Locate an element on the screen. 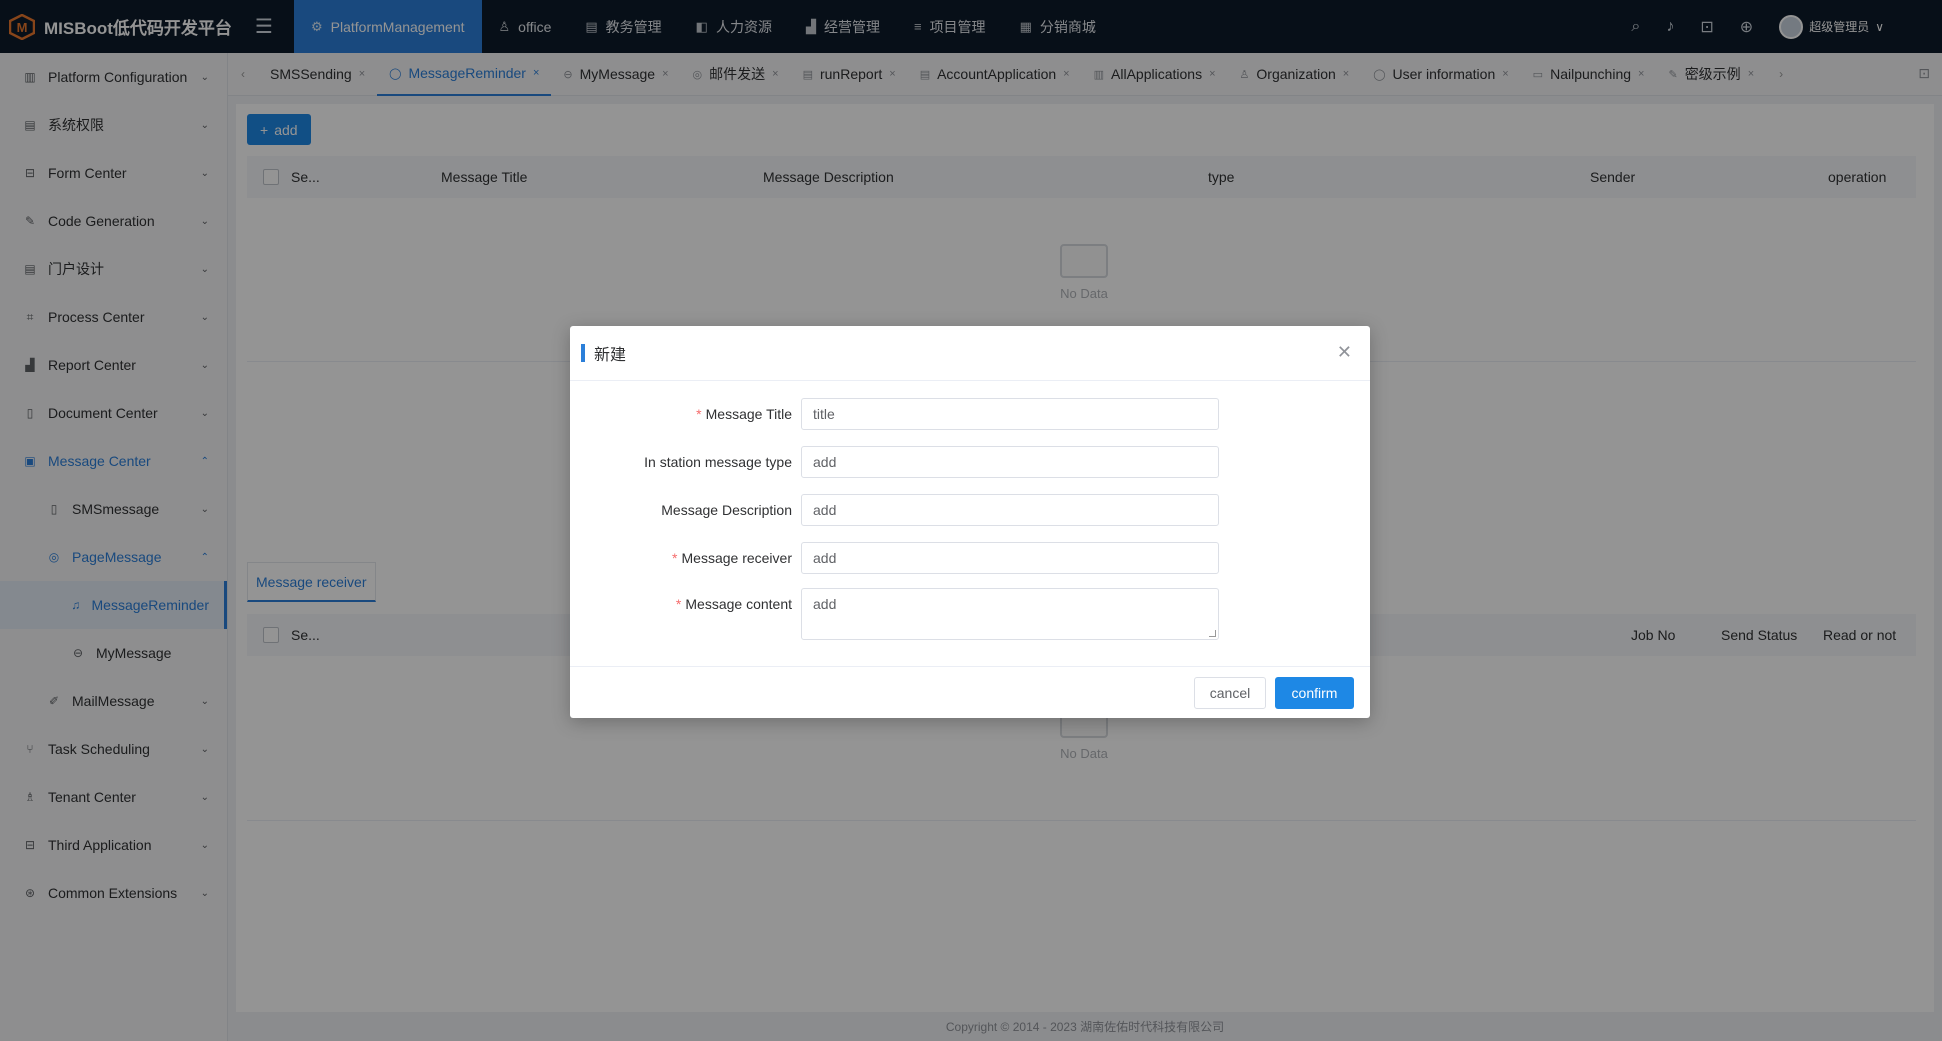  field-label: Message receiver is located at coordinates (737, 558).